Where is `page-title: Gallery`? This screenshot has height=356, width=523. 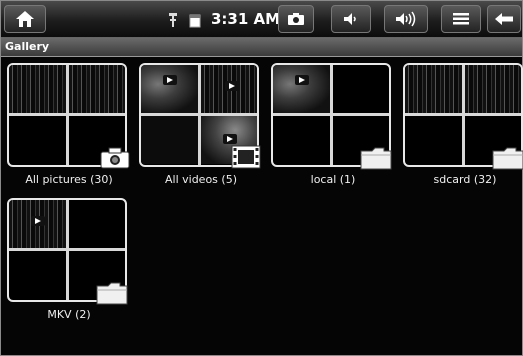 page-title: Gallery is located at coordinates (27, 46).